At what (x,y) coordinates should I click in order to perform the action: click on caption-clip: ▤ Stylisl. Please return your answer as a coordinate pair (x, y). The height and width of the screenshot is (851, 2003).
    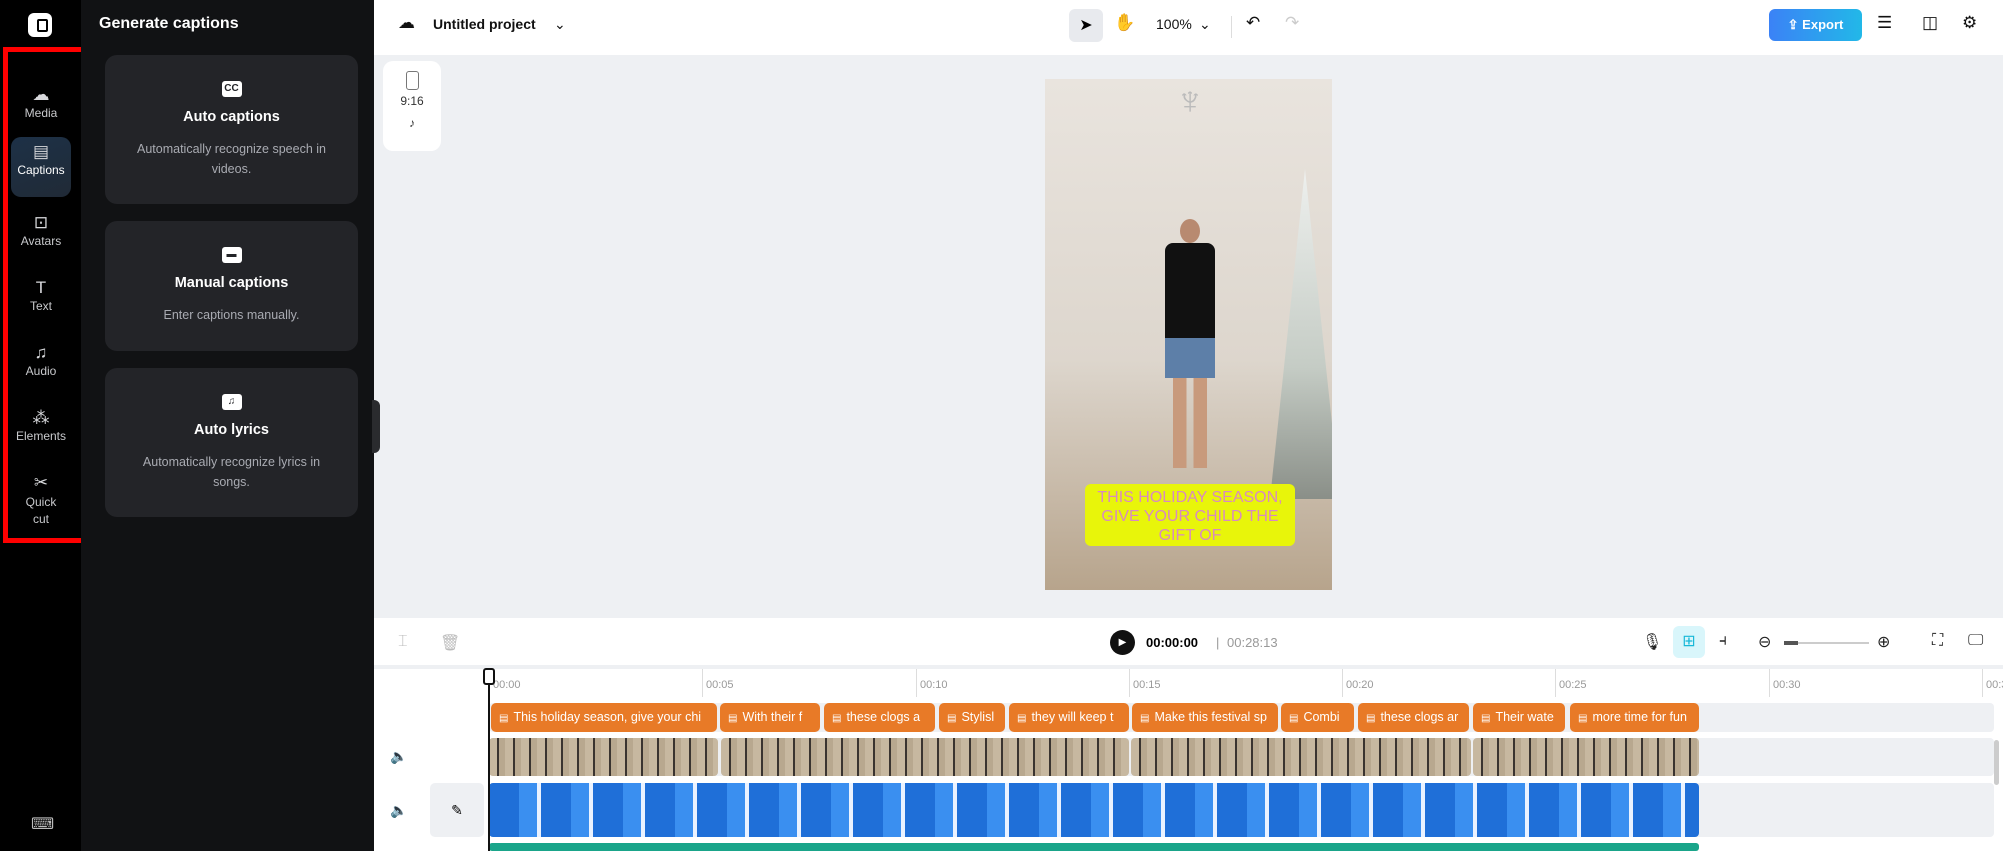
    Looking at the image, I should click on (972, 717).